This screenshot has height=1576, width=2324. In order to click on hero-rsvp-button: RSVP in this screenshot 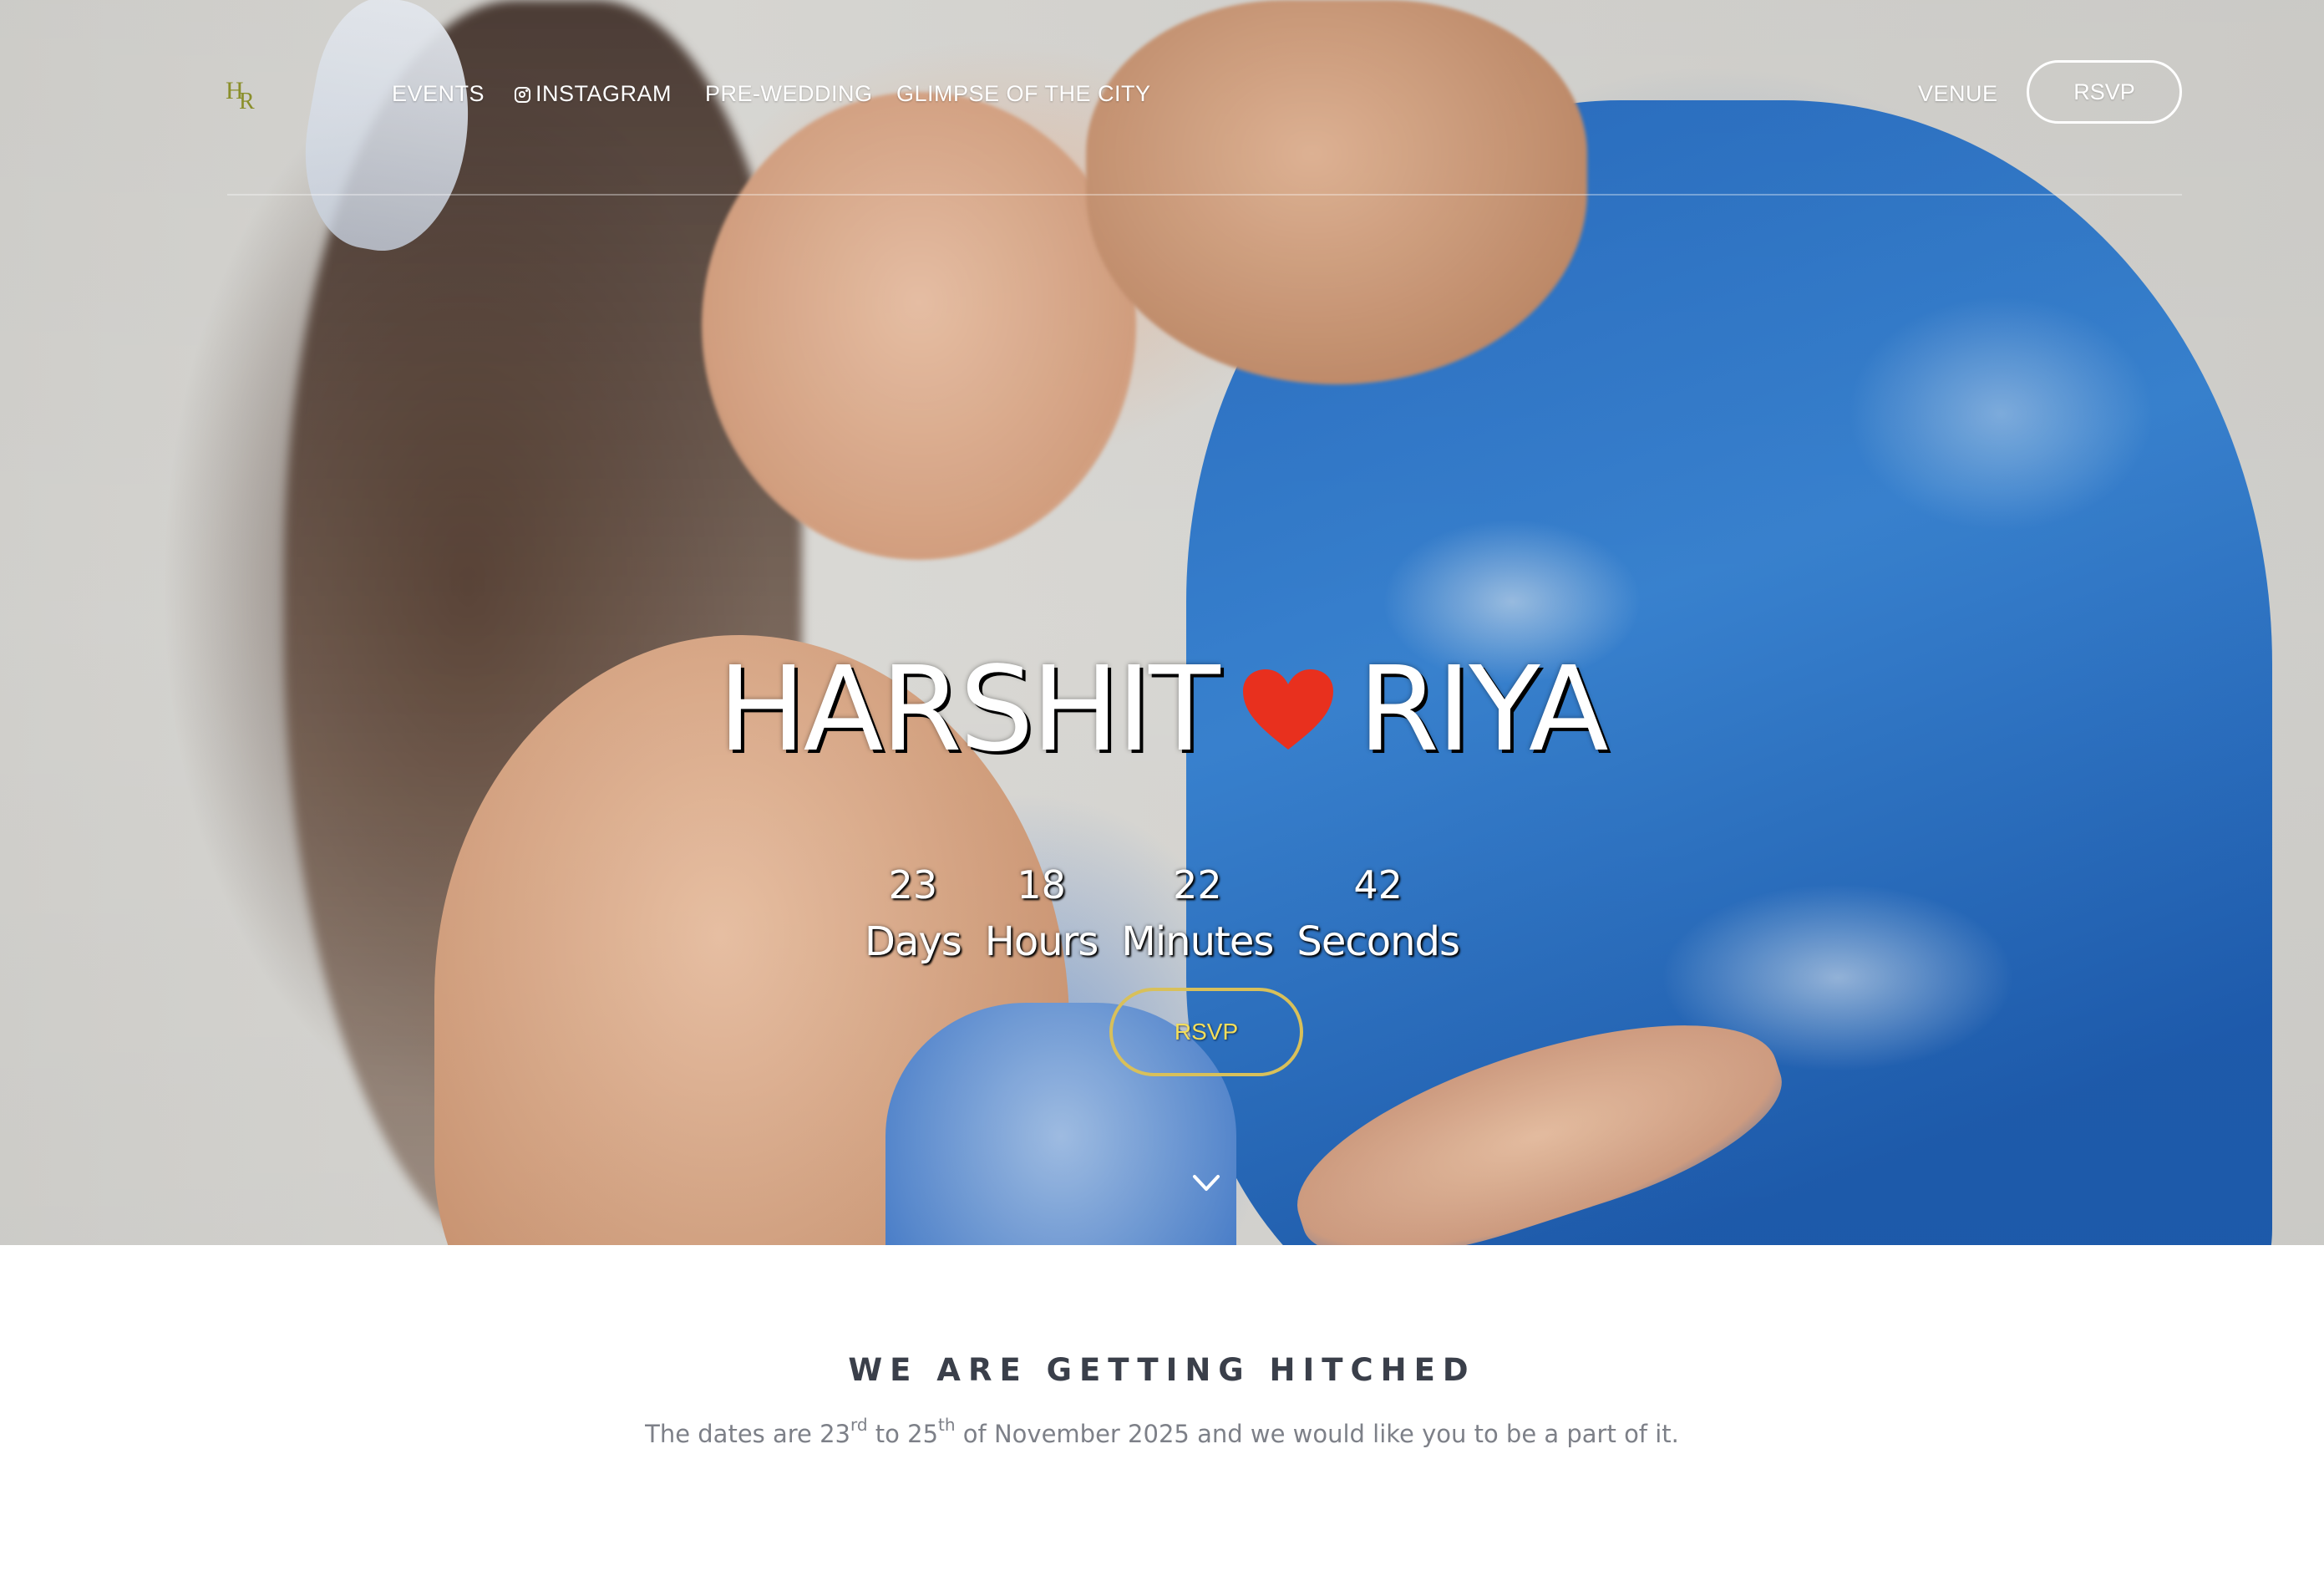, I will do `click(1206, 1032)`.